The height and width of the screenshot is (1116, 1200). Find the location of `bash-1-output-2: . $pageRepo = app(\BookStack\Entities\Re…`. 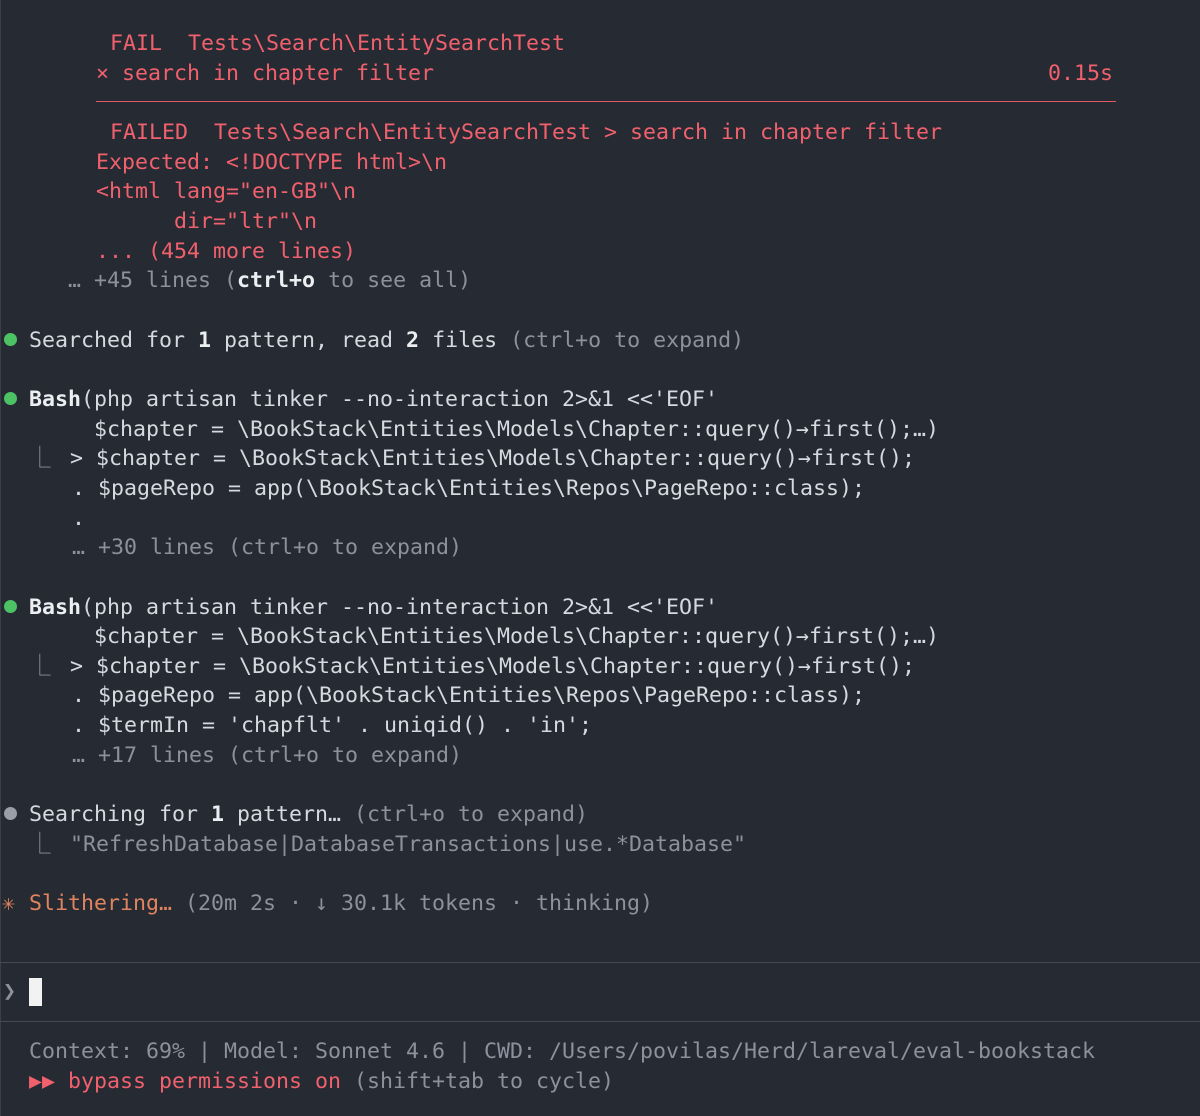

bash-1-output-2: . $pageRepo = app(\BookStack\Entities\Re… is located at coordinates (443, 488).